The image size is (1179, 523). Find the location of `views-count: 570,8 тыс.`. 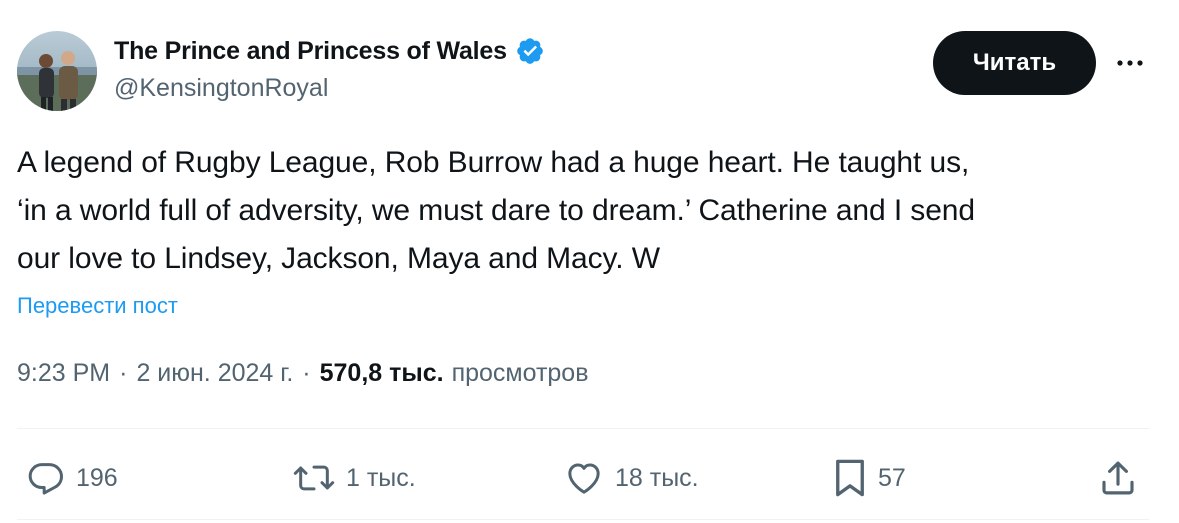

views-count: 570,8 тыс. is located at coordinates (381, 373).